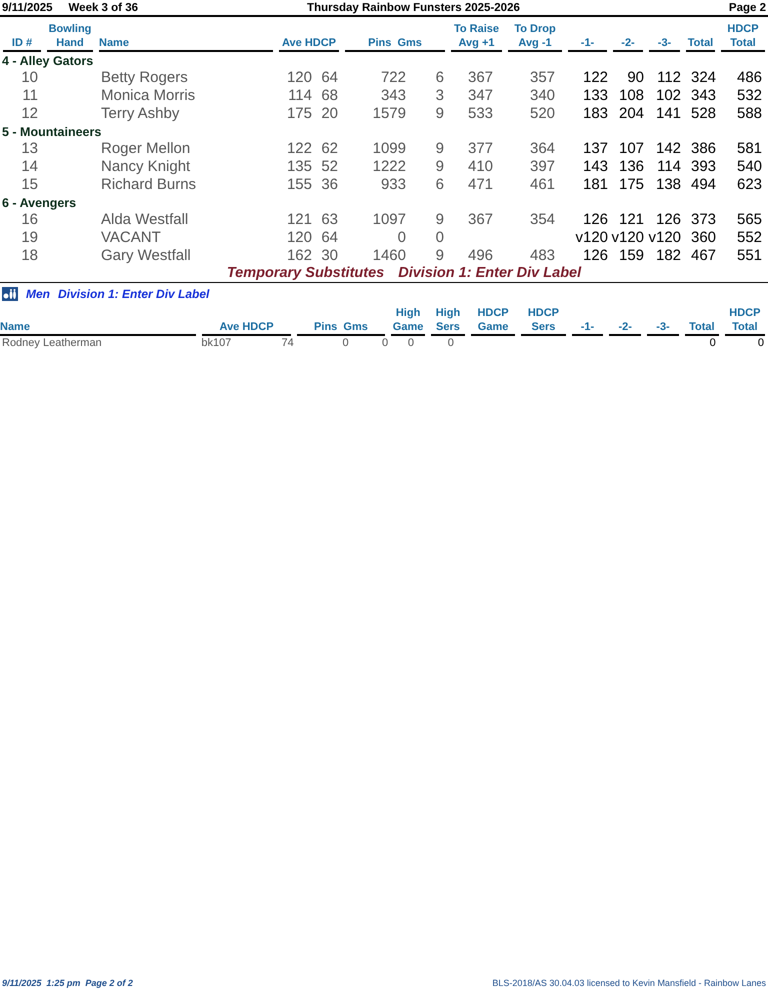 This screenshot has width=768, height=991. Describe the element at coordinates (669, 184) in the screenshot. I see `table-cell: 138` at that location.